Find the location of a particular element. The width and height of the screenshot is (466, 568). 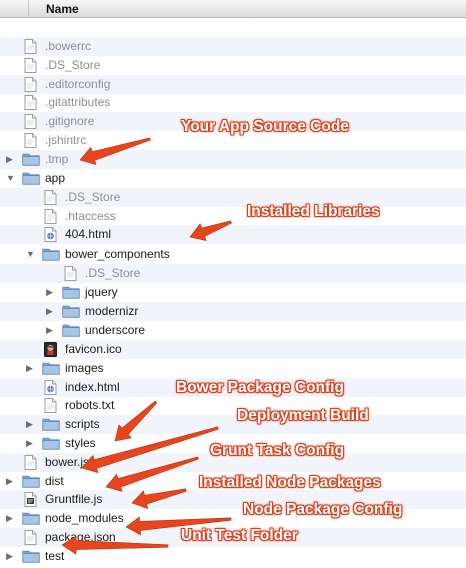

annotation-node-config: Node Package Config is located at coordinates (323, 509).